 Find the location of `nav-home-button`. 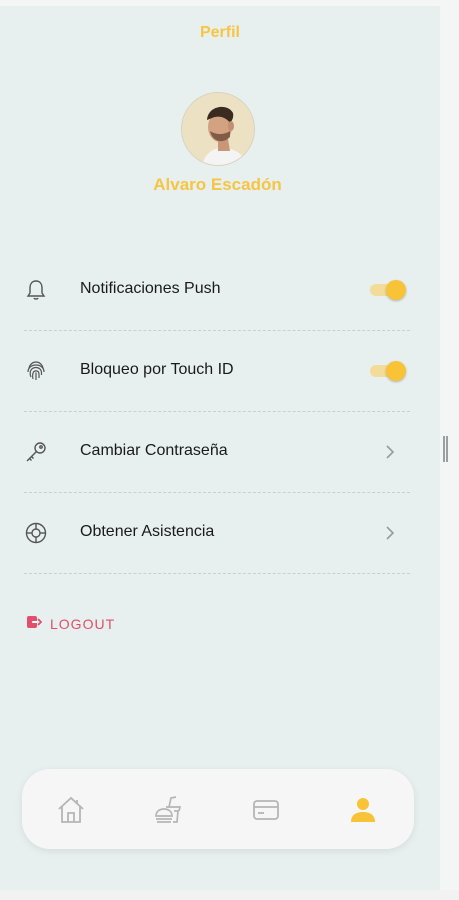

nav-home-button is located at coordinates (71, 810).